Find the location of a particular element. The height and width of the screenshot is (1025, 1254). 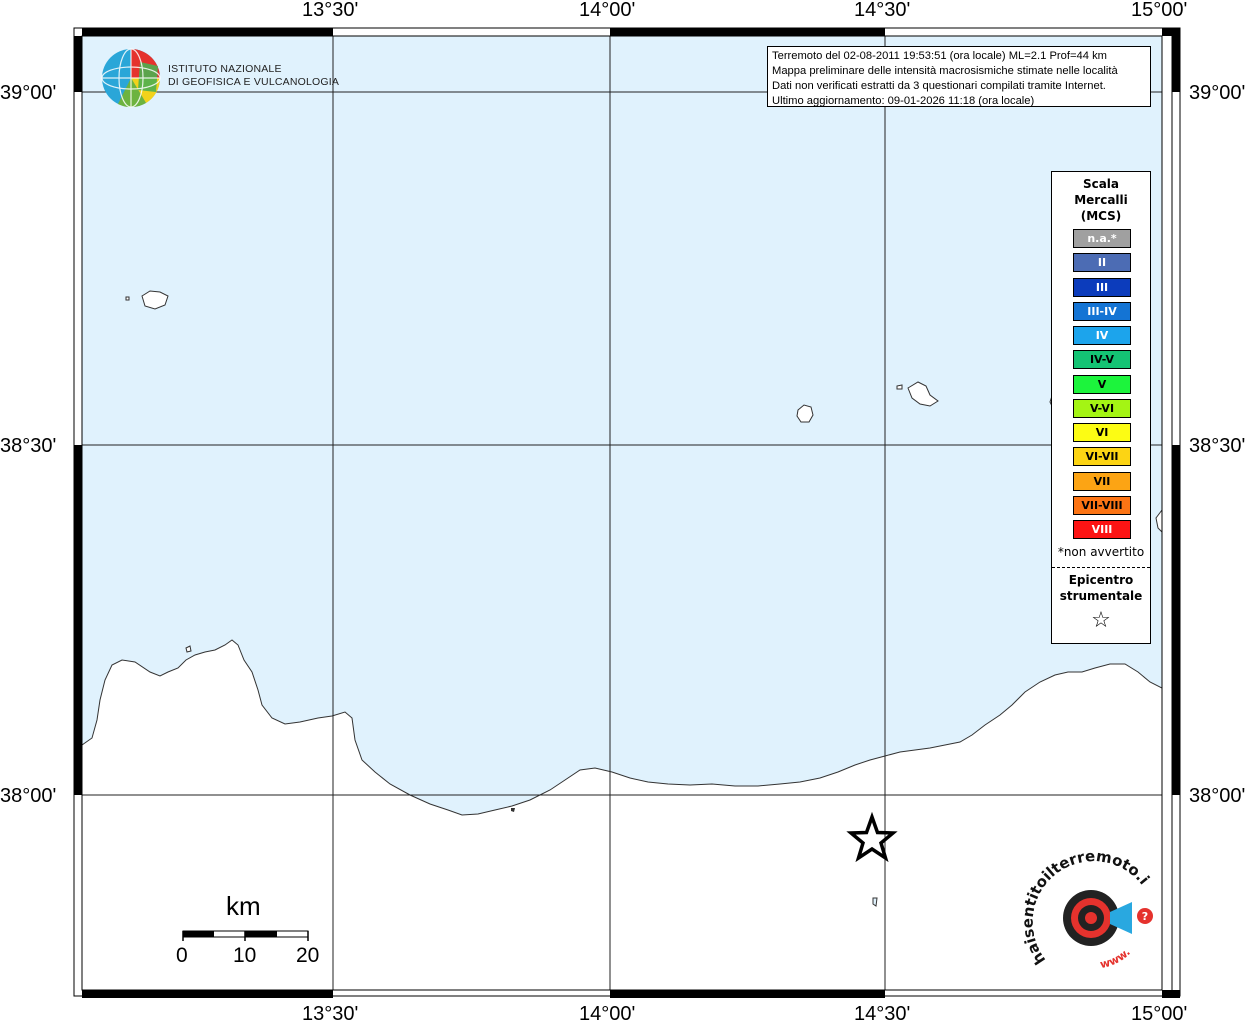

legend-epicenter-title: Epicentro strumentale is located at coordinates (1101, 588).